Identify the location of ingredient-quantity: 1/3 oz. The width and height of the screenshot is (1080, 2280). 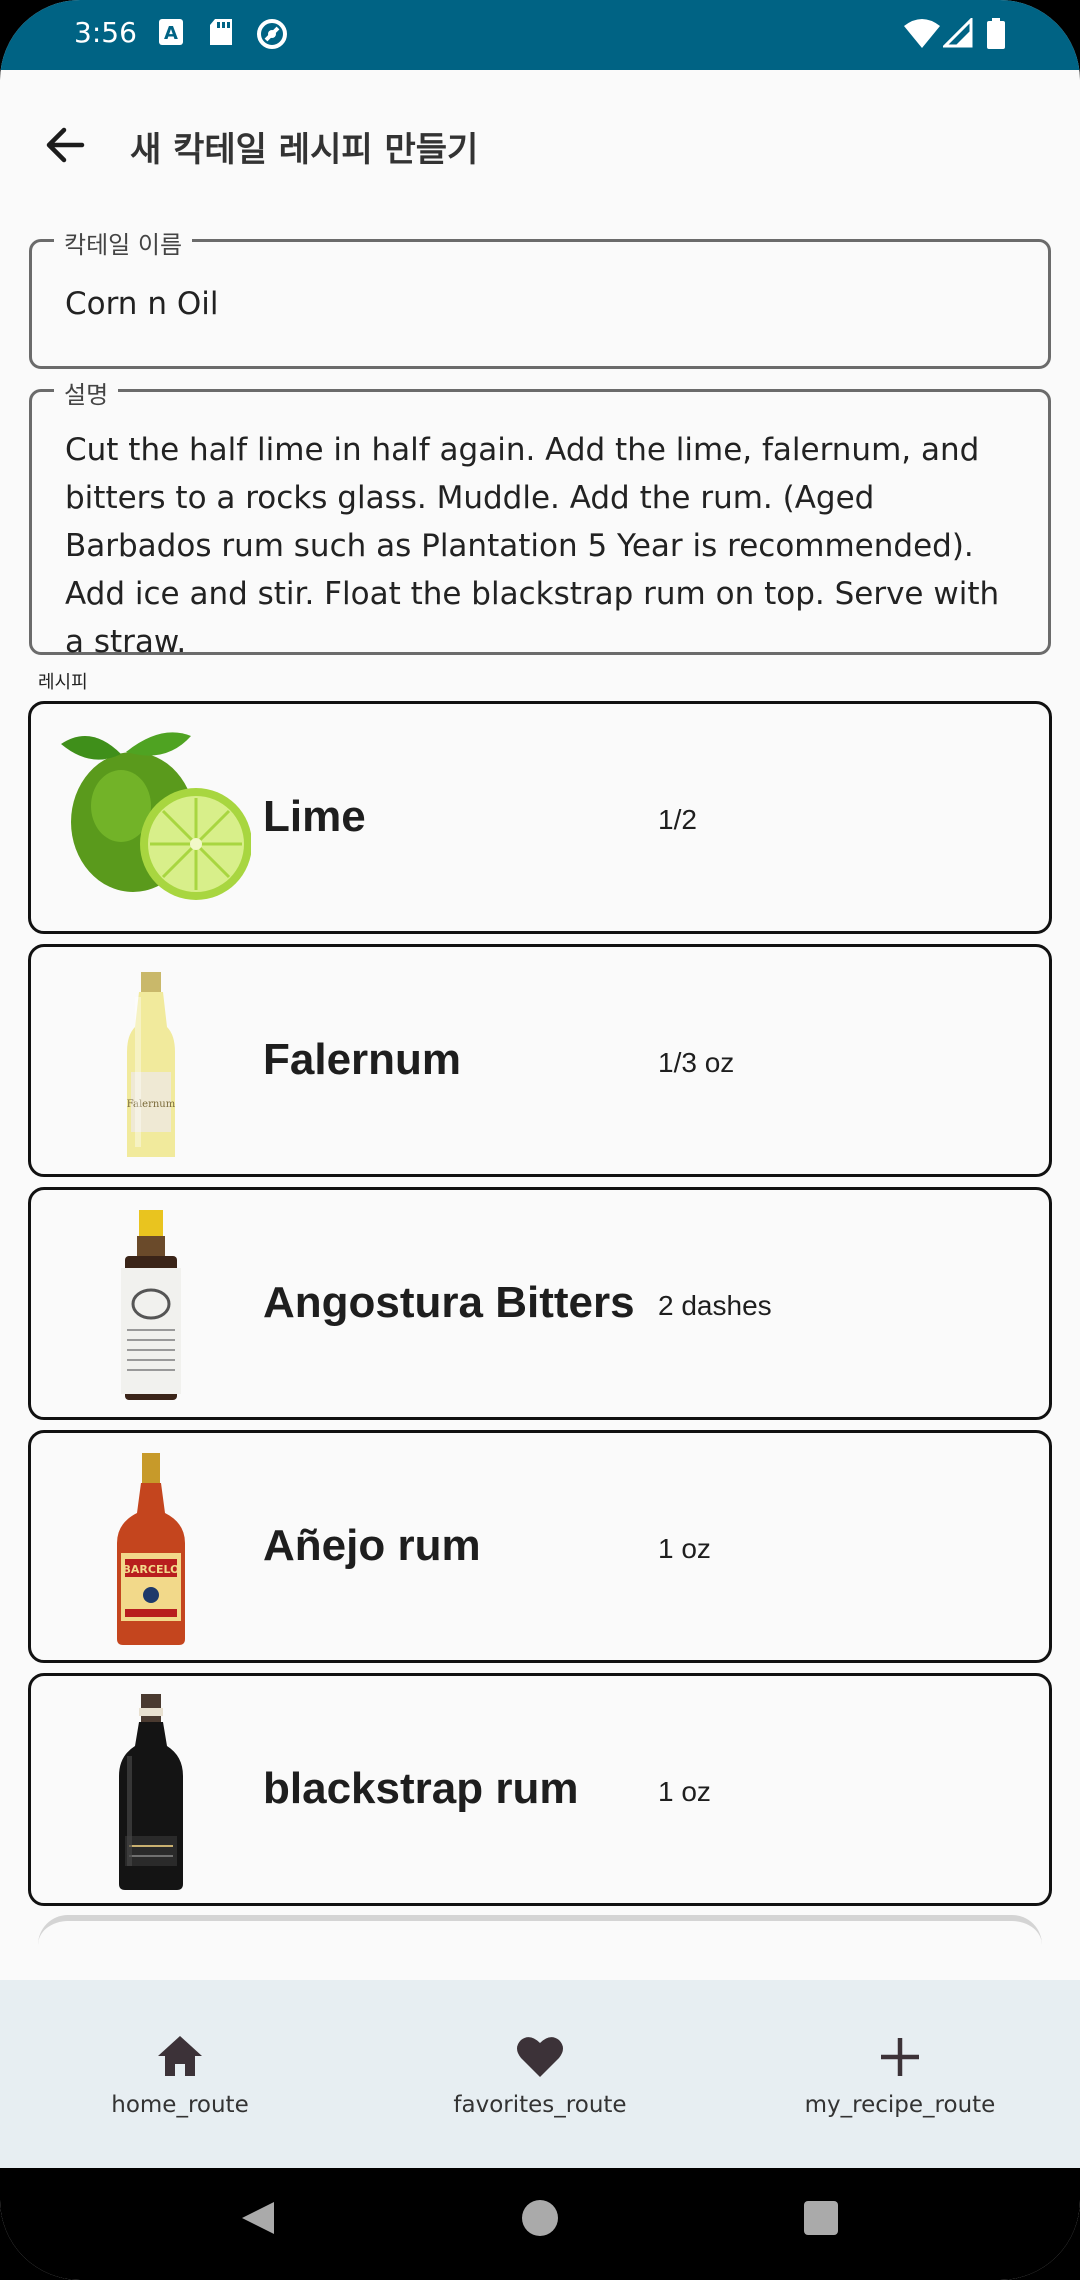
(696, 1062).